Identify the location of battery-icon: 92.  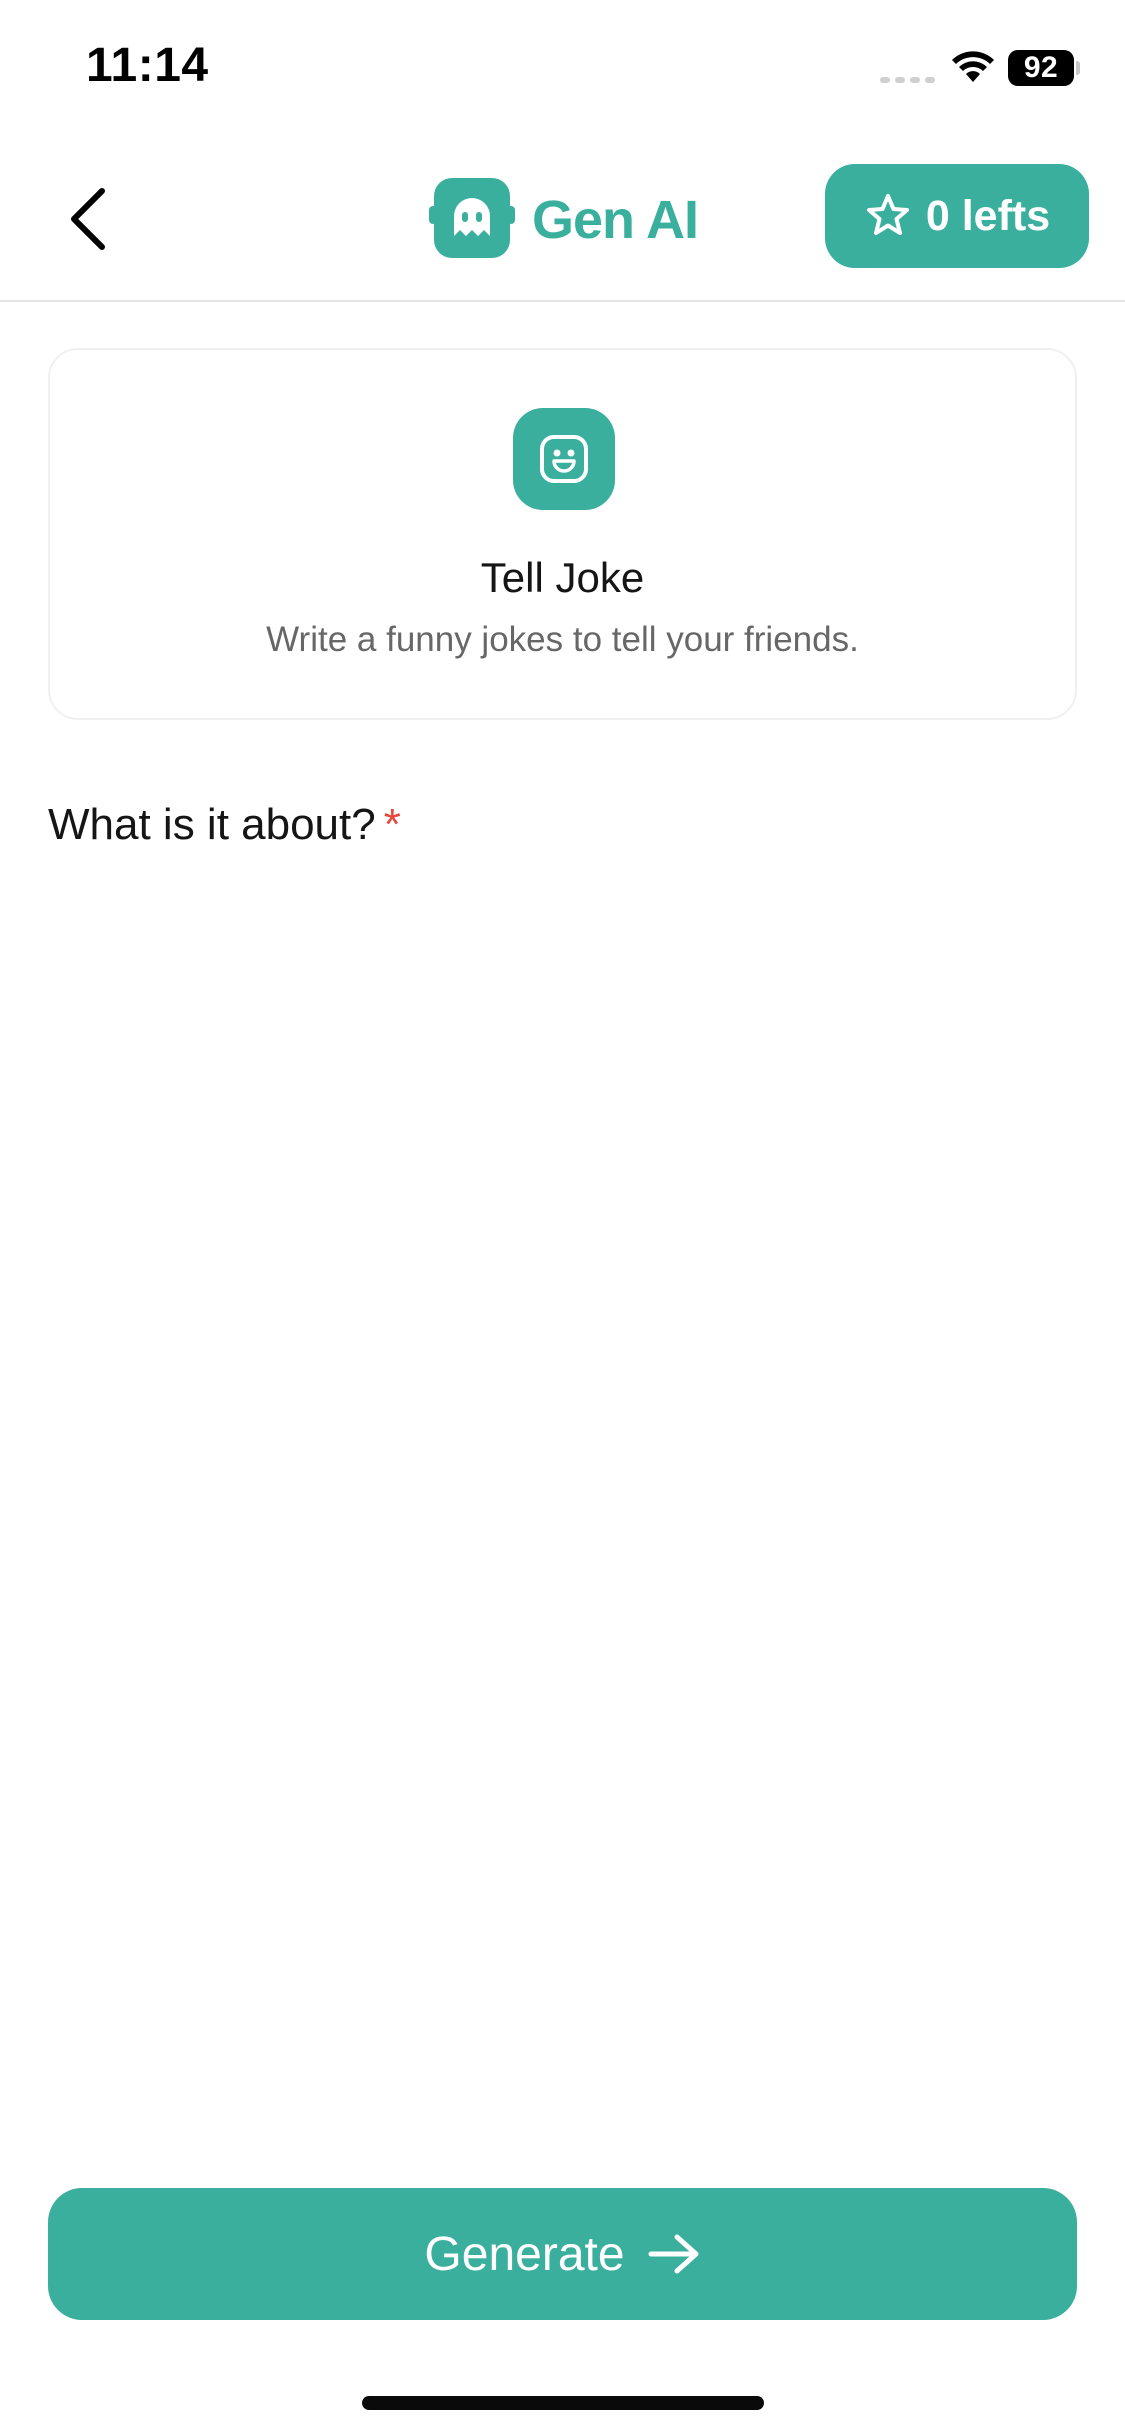
(1041, 68).